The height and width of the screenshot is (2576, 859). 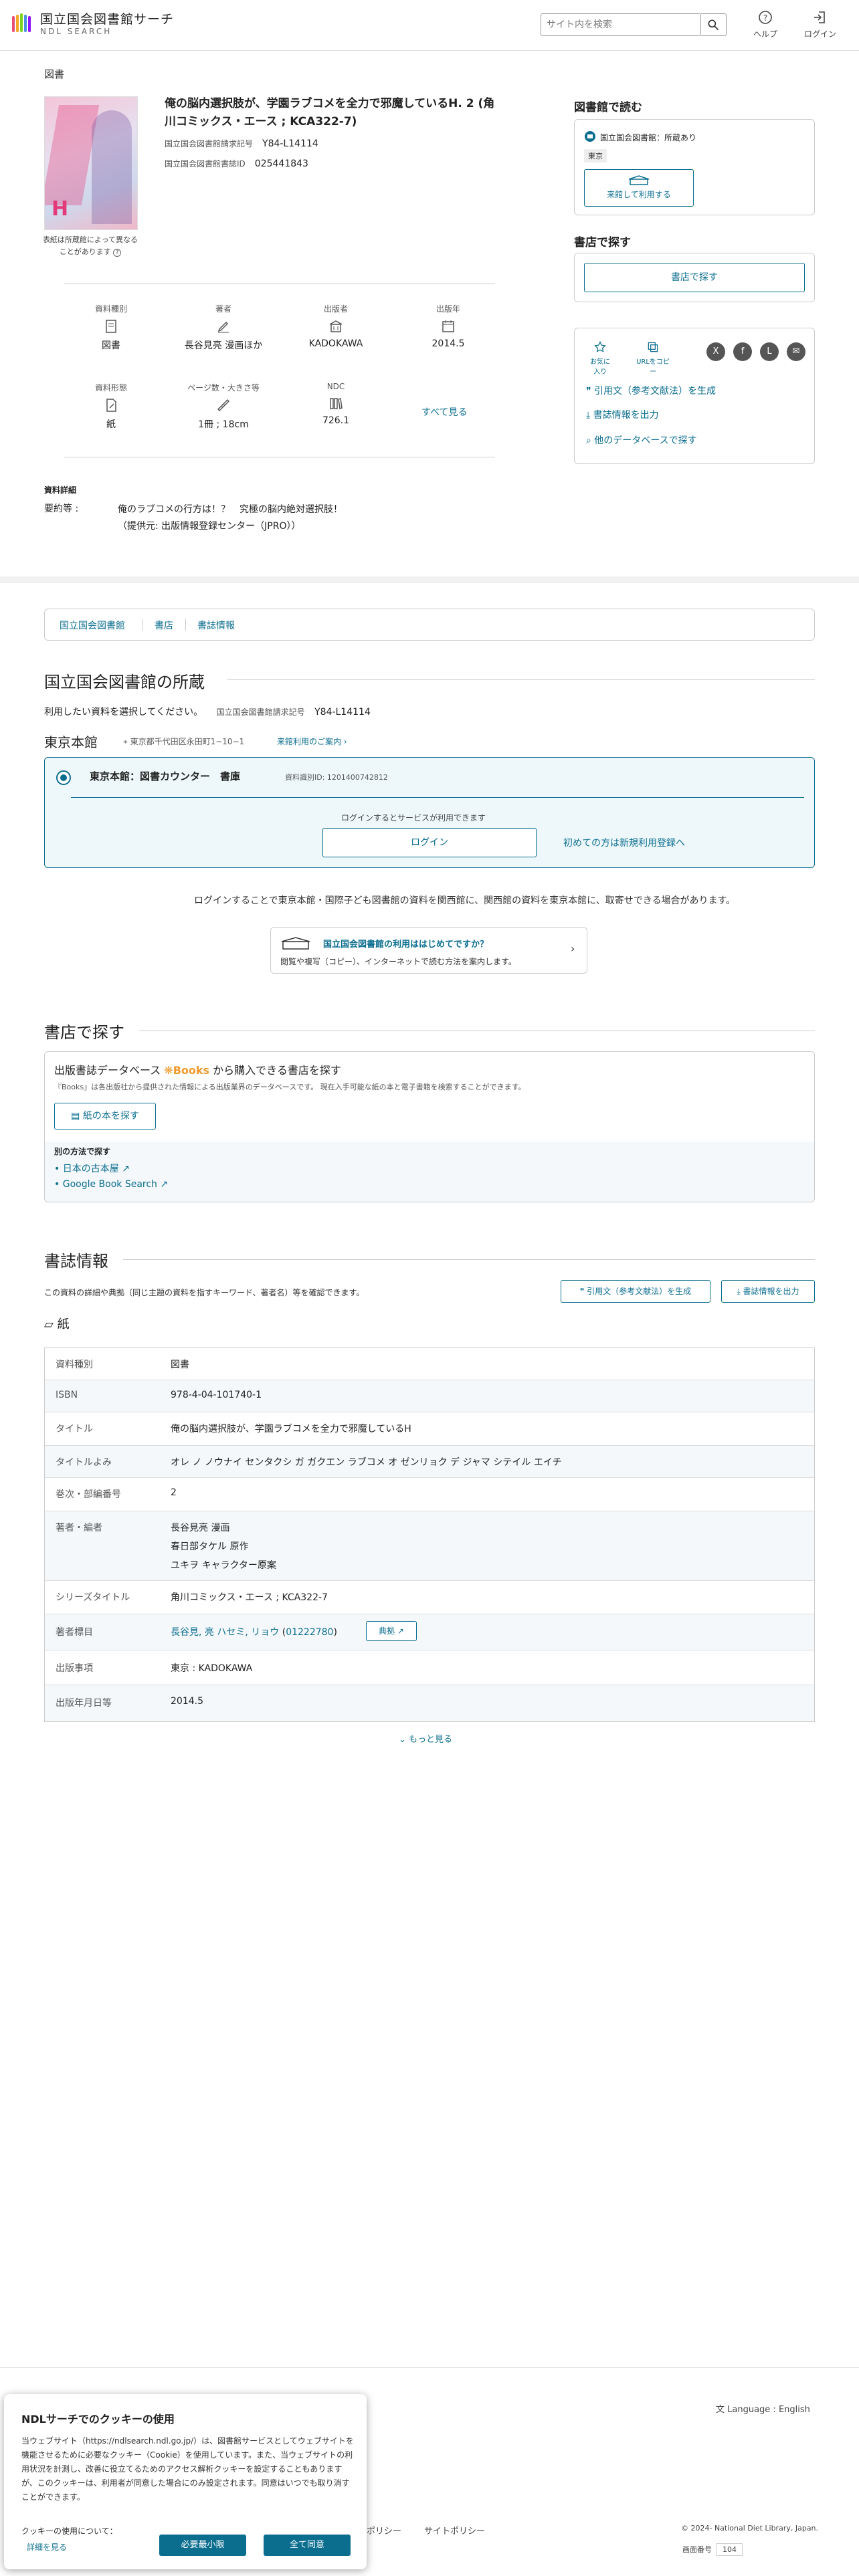 I want to click on find-store-button: 書店で探す, so click(x=694, y=277).